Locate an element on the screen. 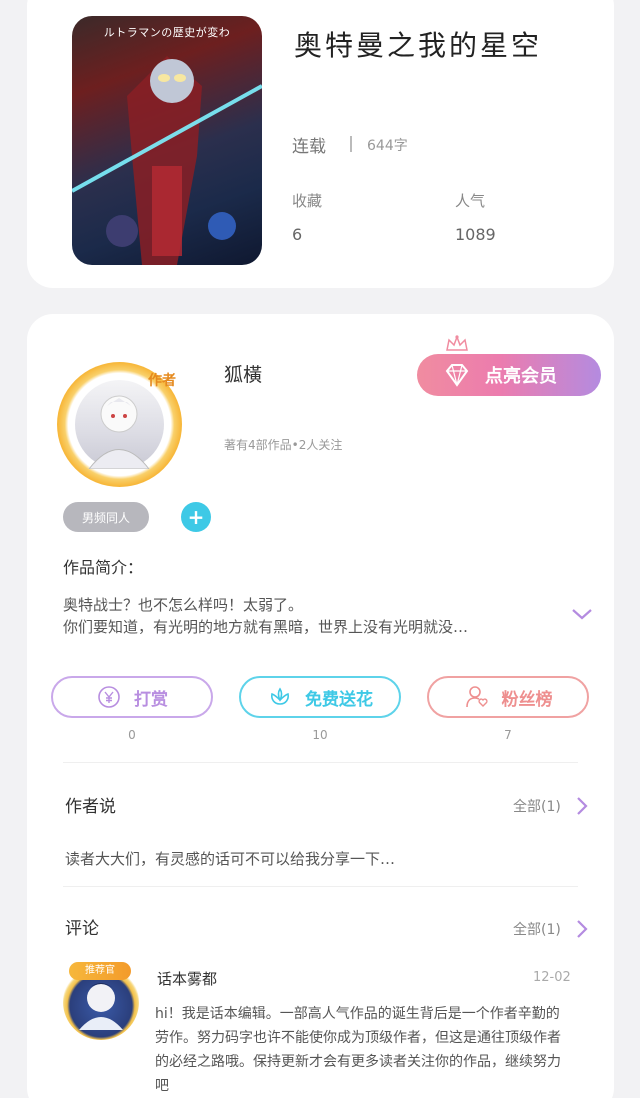  author-meta: 著有4部作品•2人关注 is located at coordinates (283, 445).